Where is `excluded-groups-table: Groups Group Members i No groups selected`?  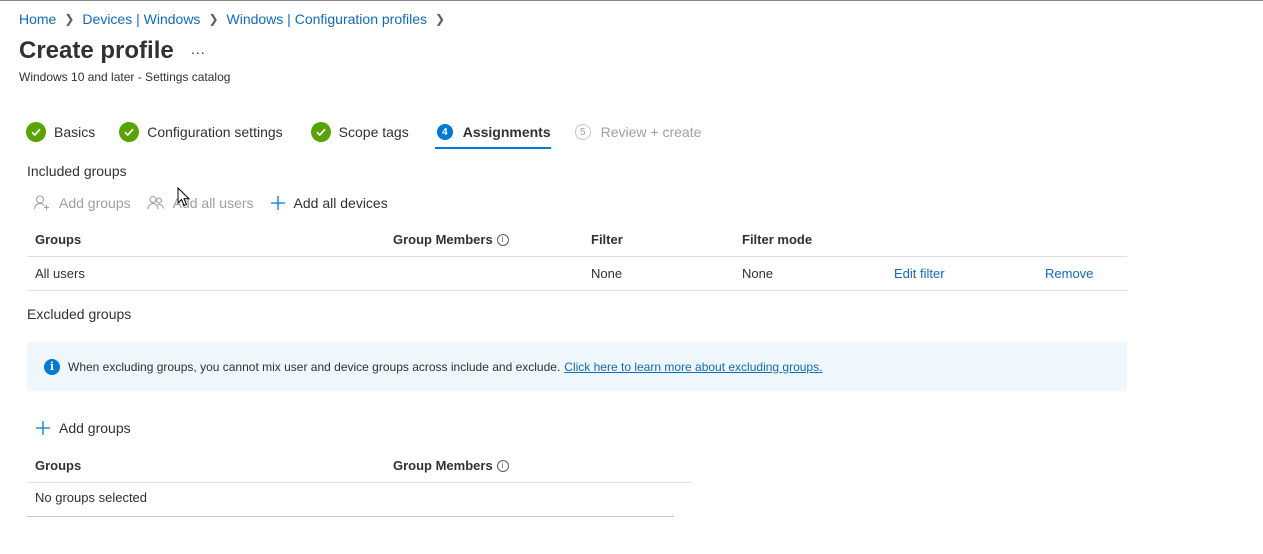
excluded-groups-table: Groups Group Members i No groups selected is located at coordinates (359, 483).